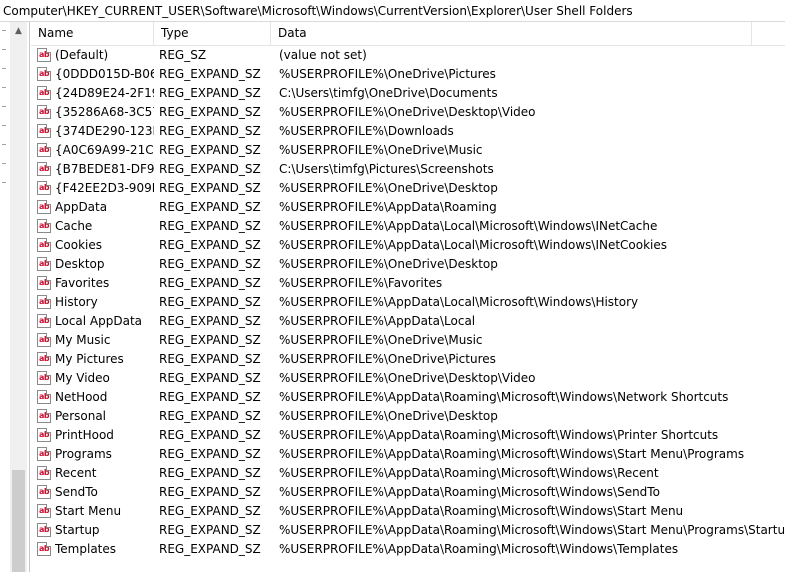  I want to click on value-data: %USERPROFILE%\Downloads, so click(366, 131).